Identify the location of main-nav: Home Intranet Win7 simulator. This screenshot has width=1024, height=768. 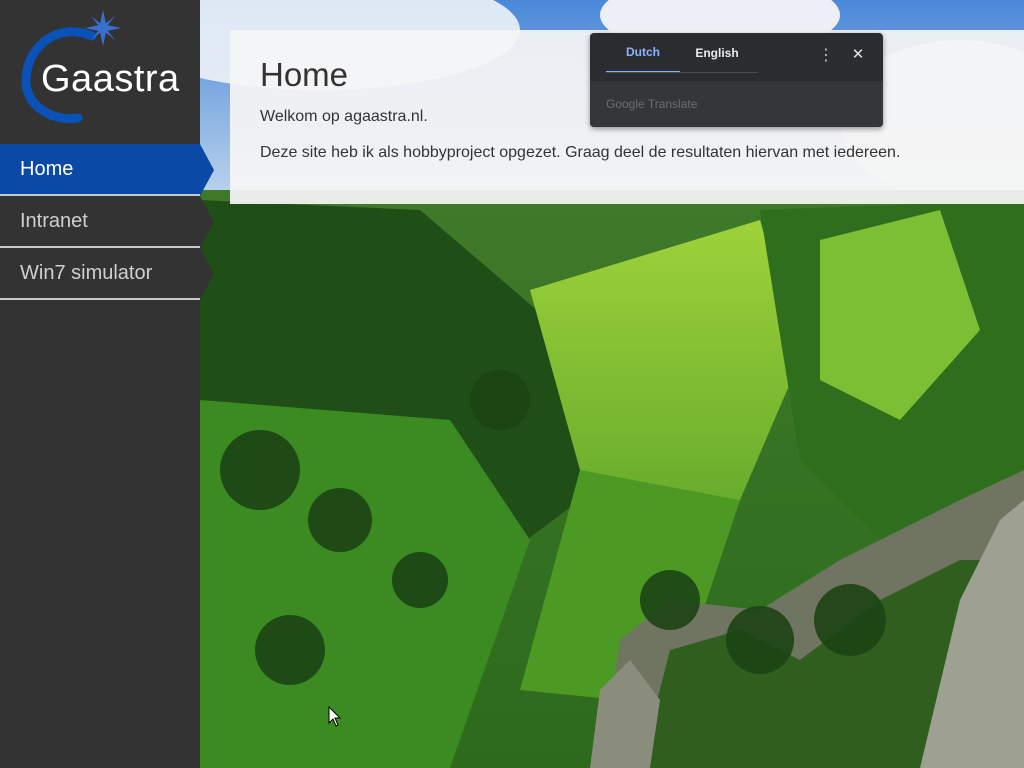
(107, 222).